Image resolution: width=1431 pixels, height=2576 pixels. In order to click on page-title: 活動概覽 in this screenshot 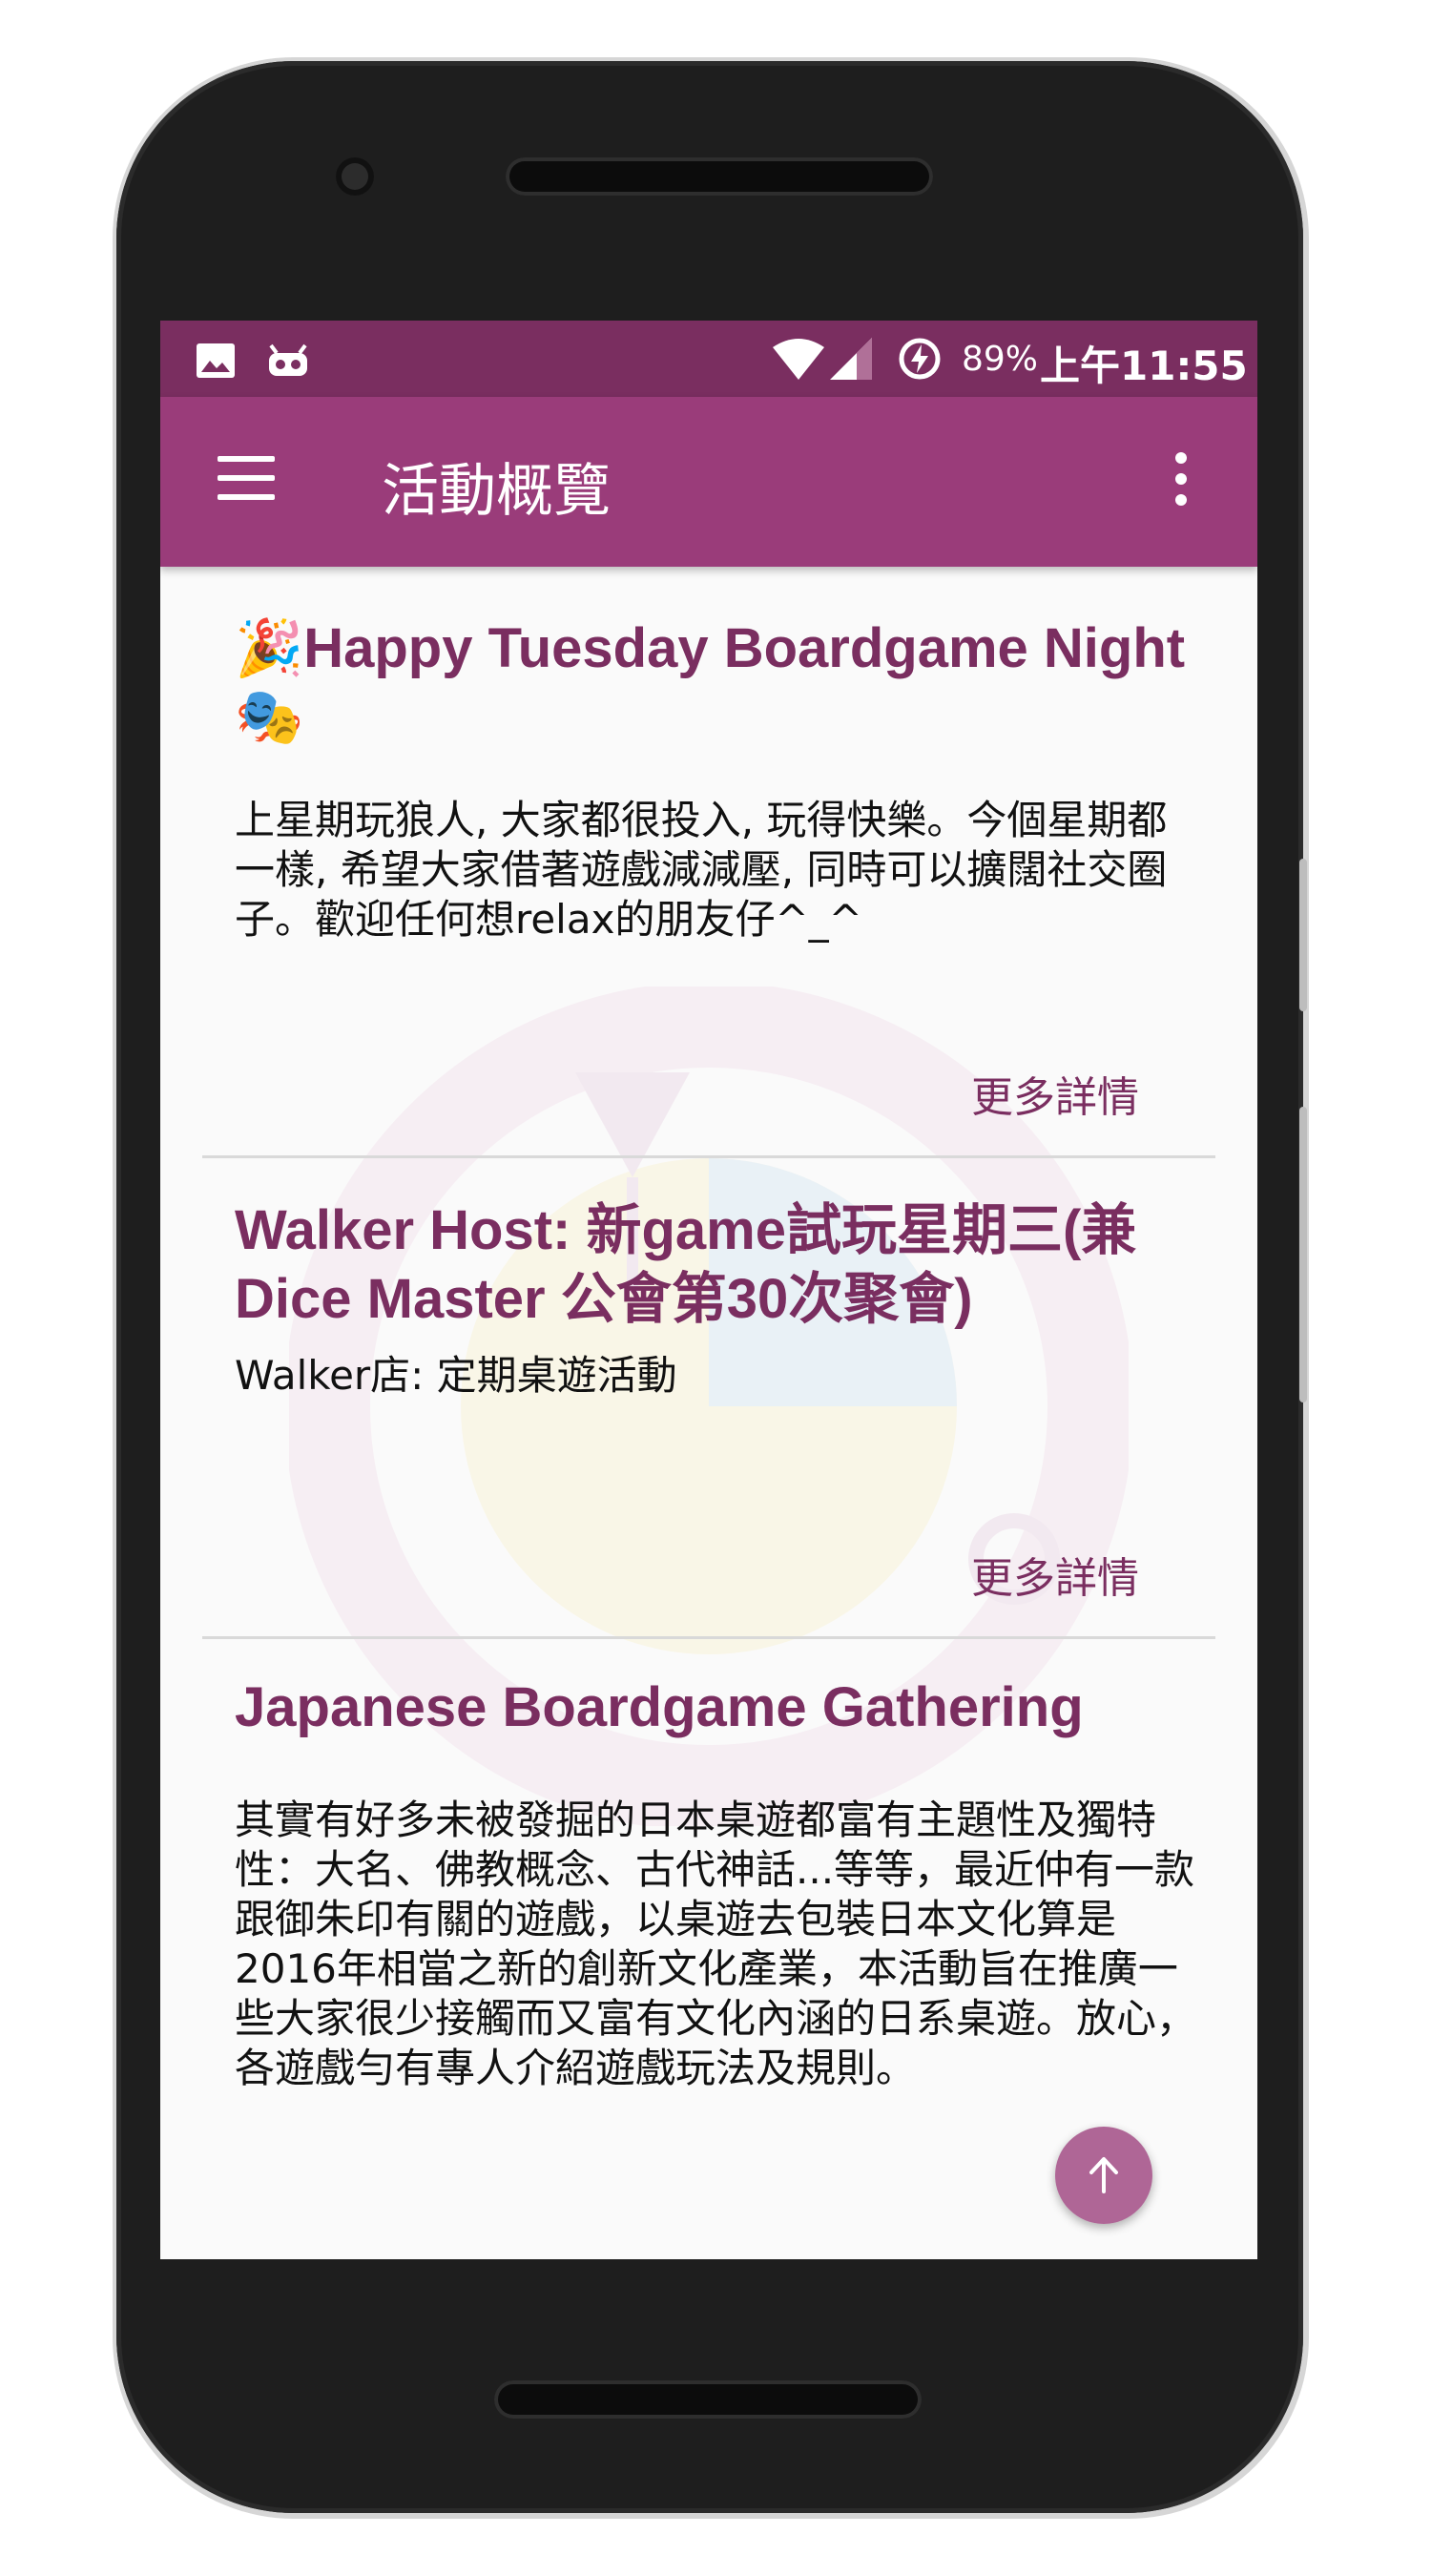, I will do `click(496, 491)`.